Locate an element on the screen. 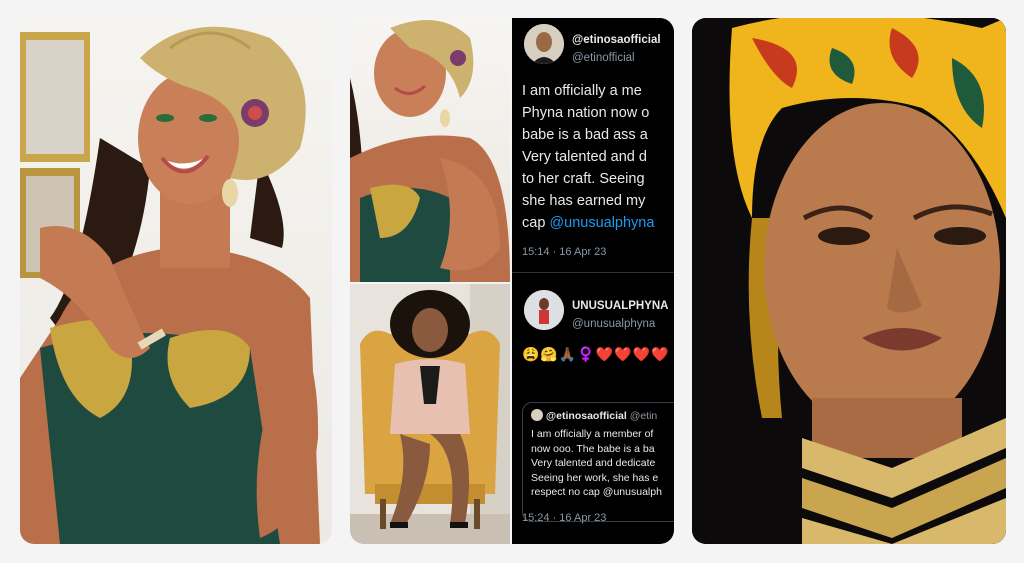 The height and width of the screenshot is (563, 1024). tweet-text-line: she has earned my is located at coordinates (584, 201).